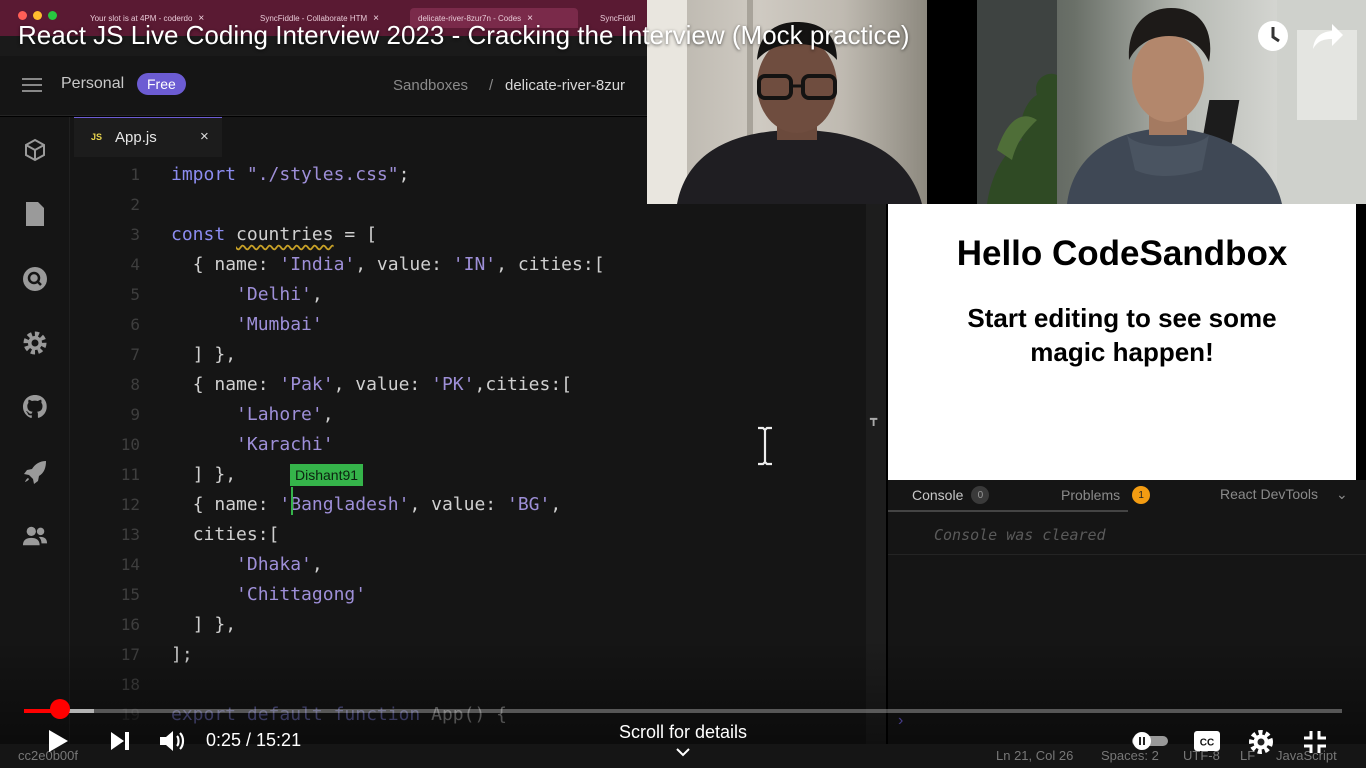 Image resolution: width=1366 pixels, height=768 pixels. I want to click on search-icon, so click(35, 279).